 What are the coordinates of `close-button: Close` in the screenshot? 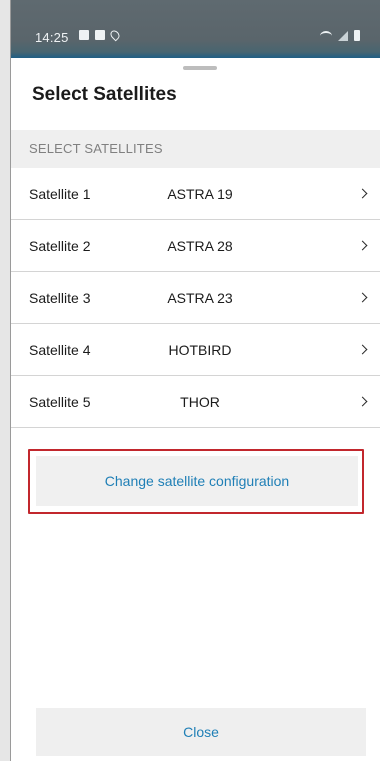 It's located at (201, 732).